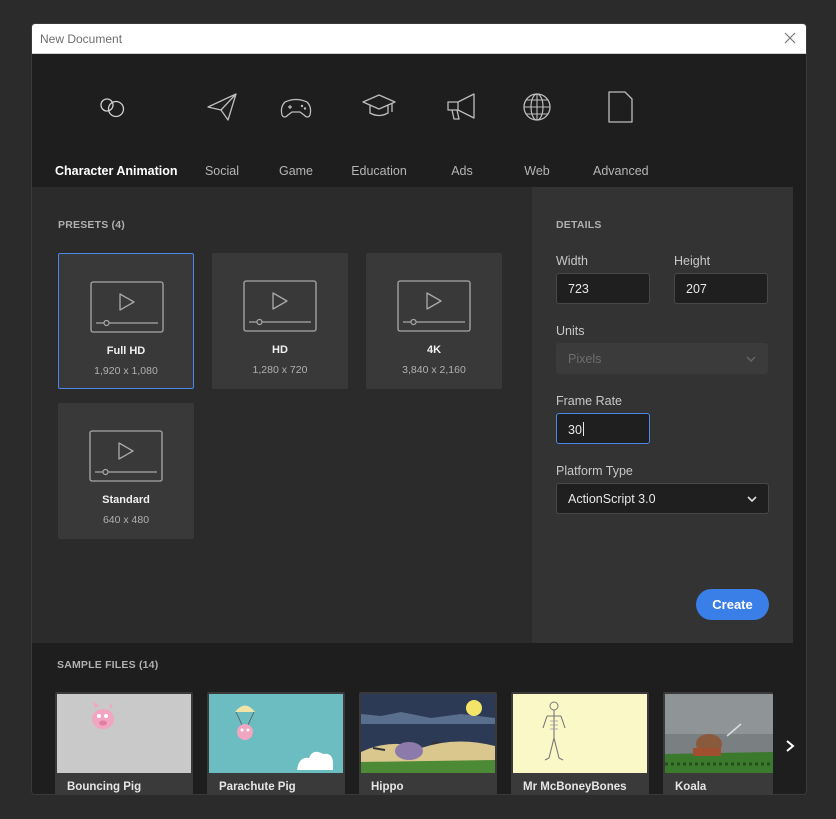 The height and width of the screenshot is (819, 836). Describe the element at coordinates (116, 138) in the screenshot. I see `tab-character-animation: Character Animation` at that location.